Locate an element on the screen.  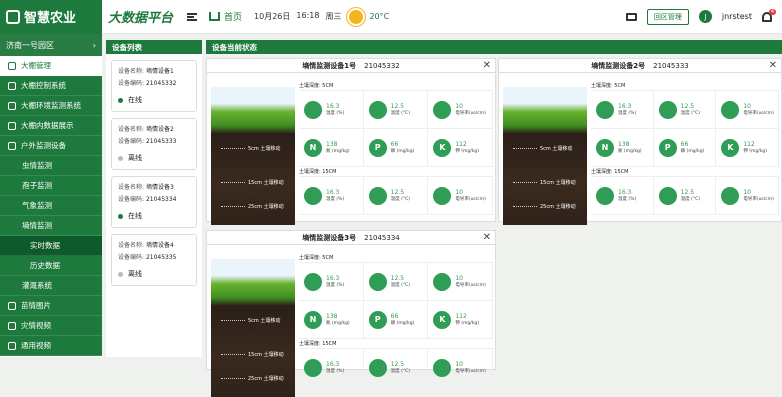
sidebar-item-outdoor: 户外监测设备 is located at coordinates (51, 146).